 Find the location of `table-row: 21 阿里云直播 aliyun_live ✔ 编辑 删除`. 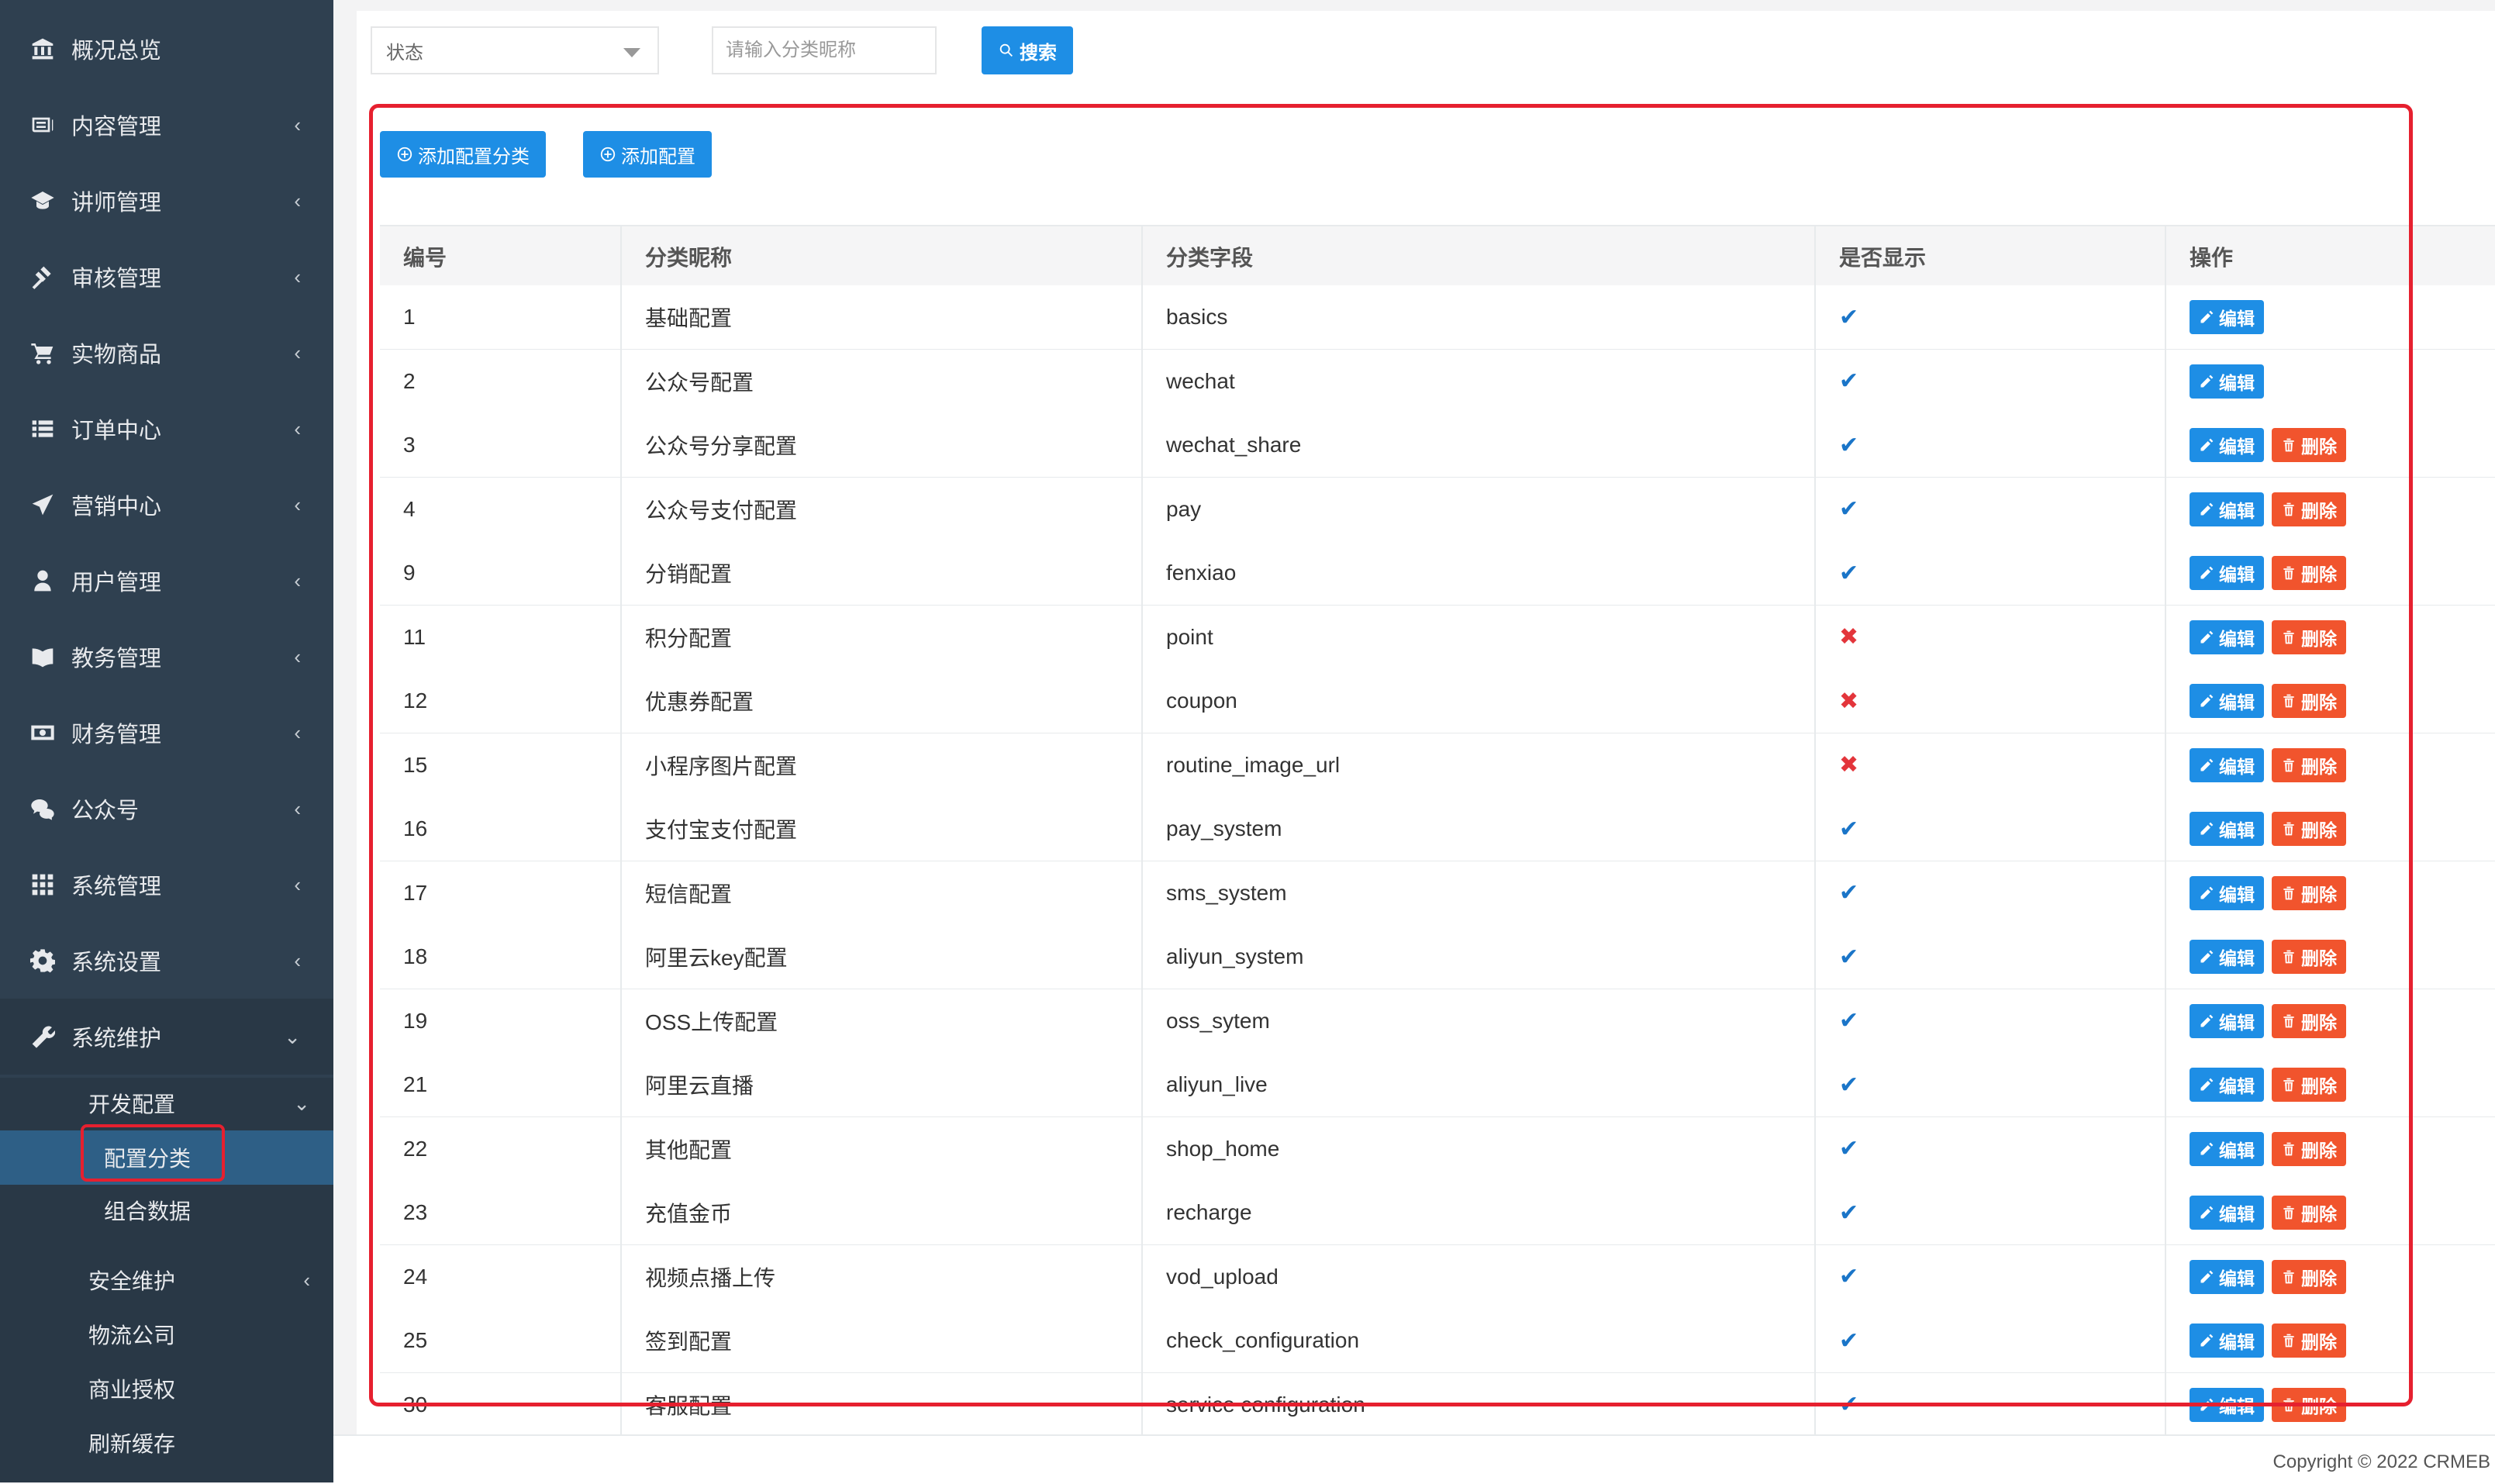

table-row: 21 阿里云直播 aliyun_live ✔ 编辑 删除 is located at coordinates (1437, 1085).